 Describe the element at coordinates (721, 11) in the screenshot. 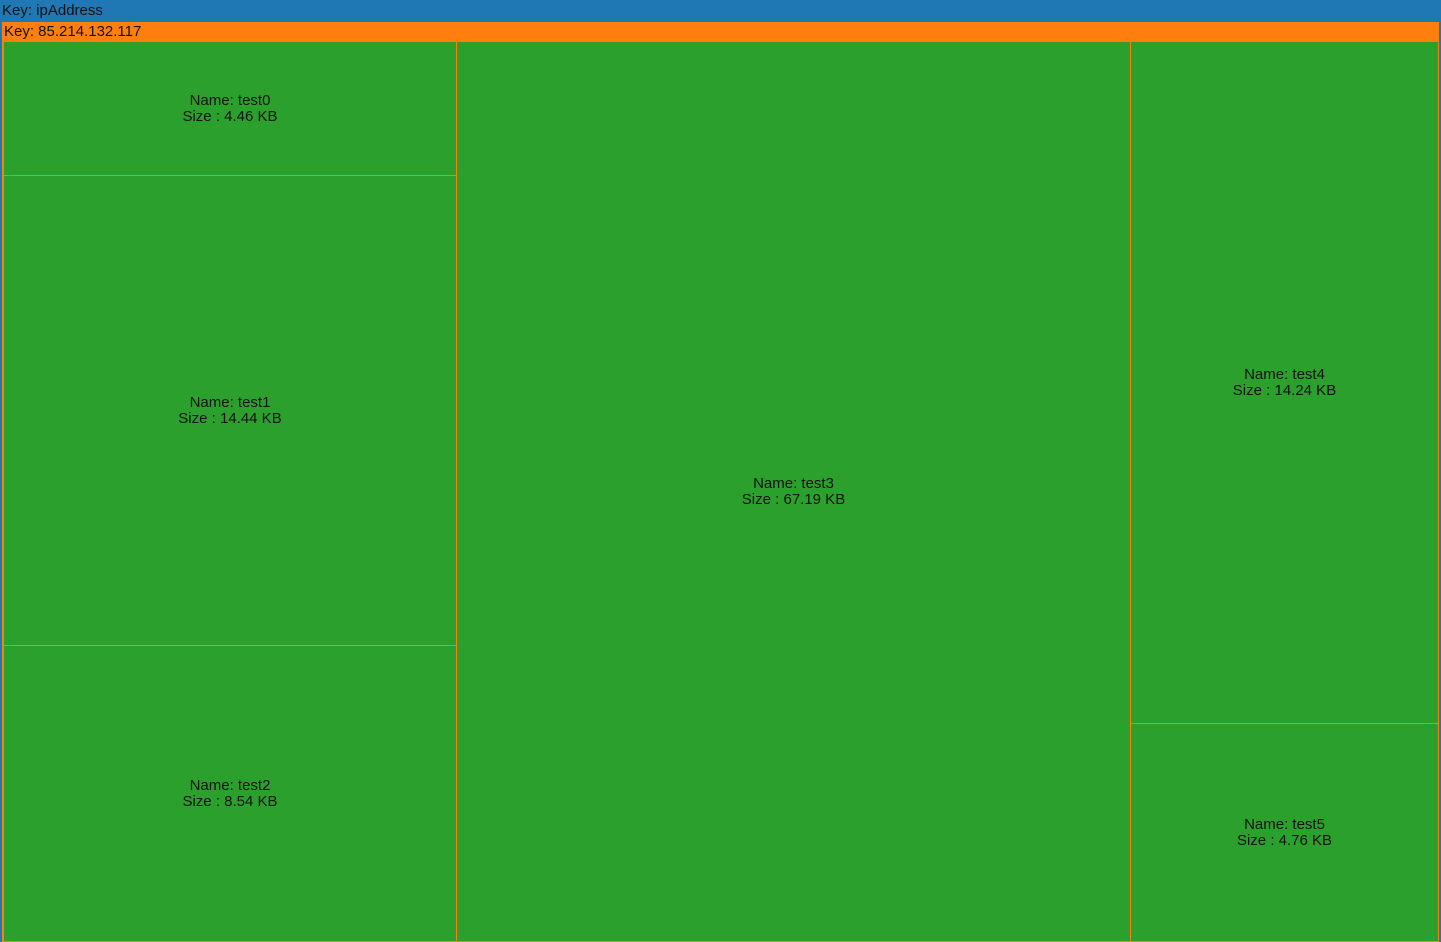

I see `root-key-label: Key: ipAddress` at that location.